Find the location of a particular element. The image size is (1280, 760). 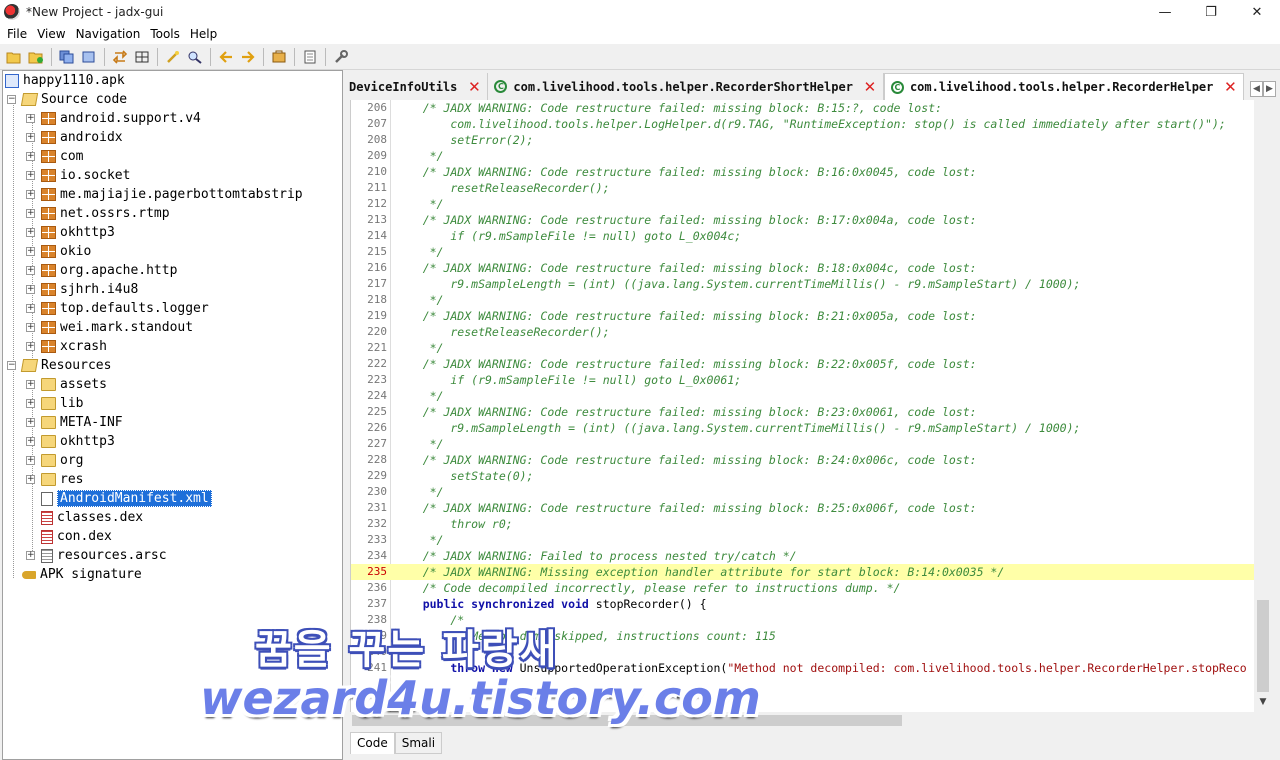

tab-deviceinfoutils: DeviceInfoUtils ✕ is located at coordinates (418, 86).